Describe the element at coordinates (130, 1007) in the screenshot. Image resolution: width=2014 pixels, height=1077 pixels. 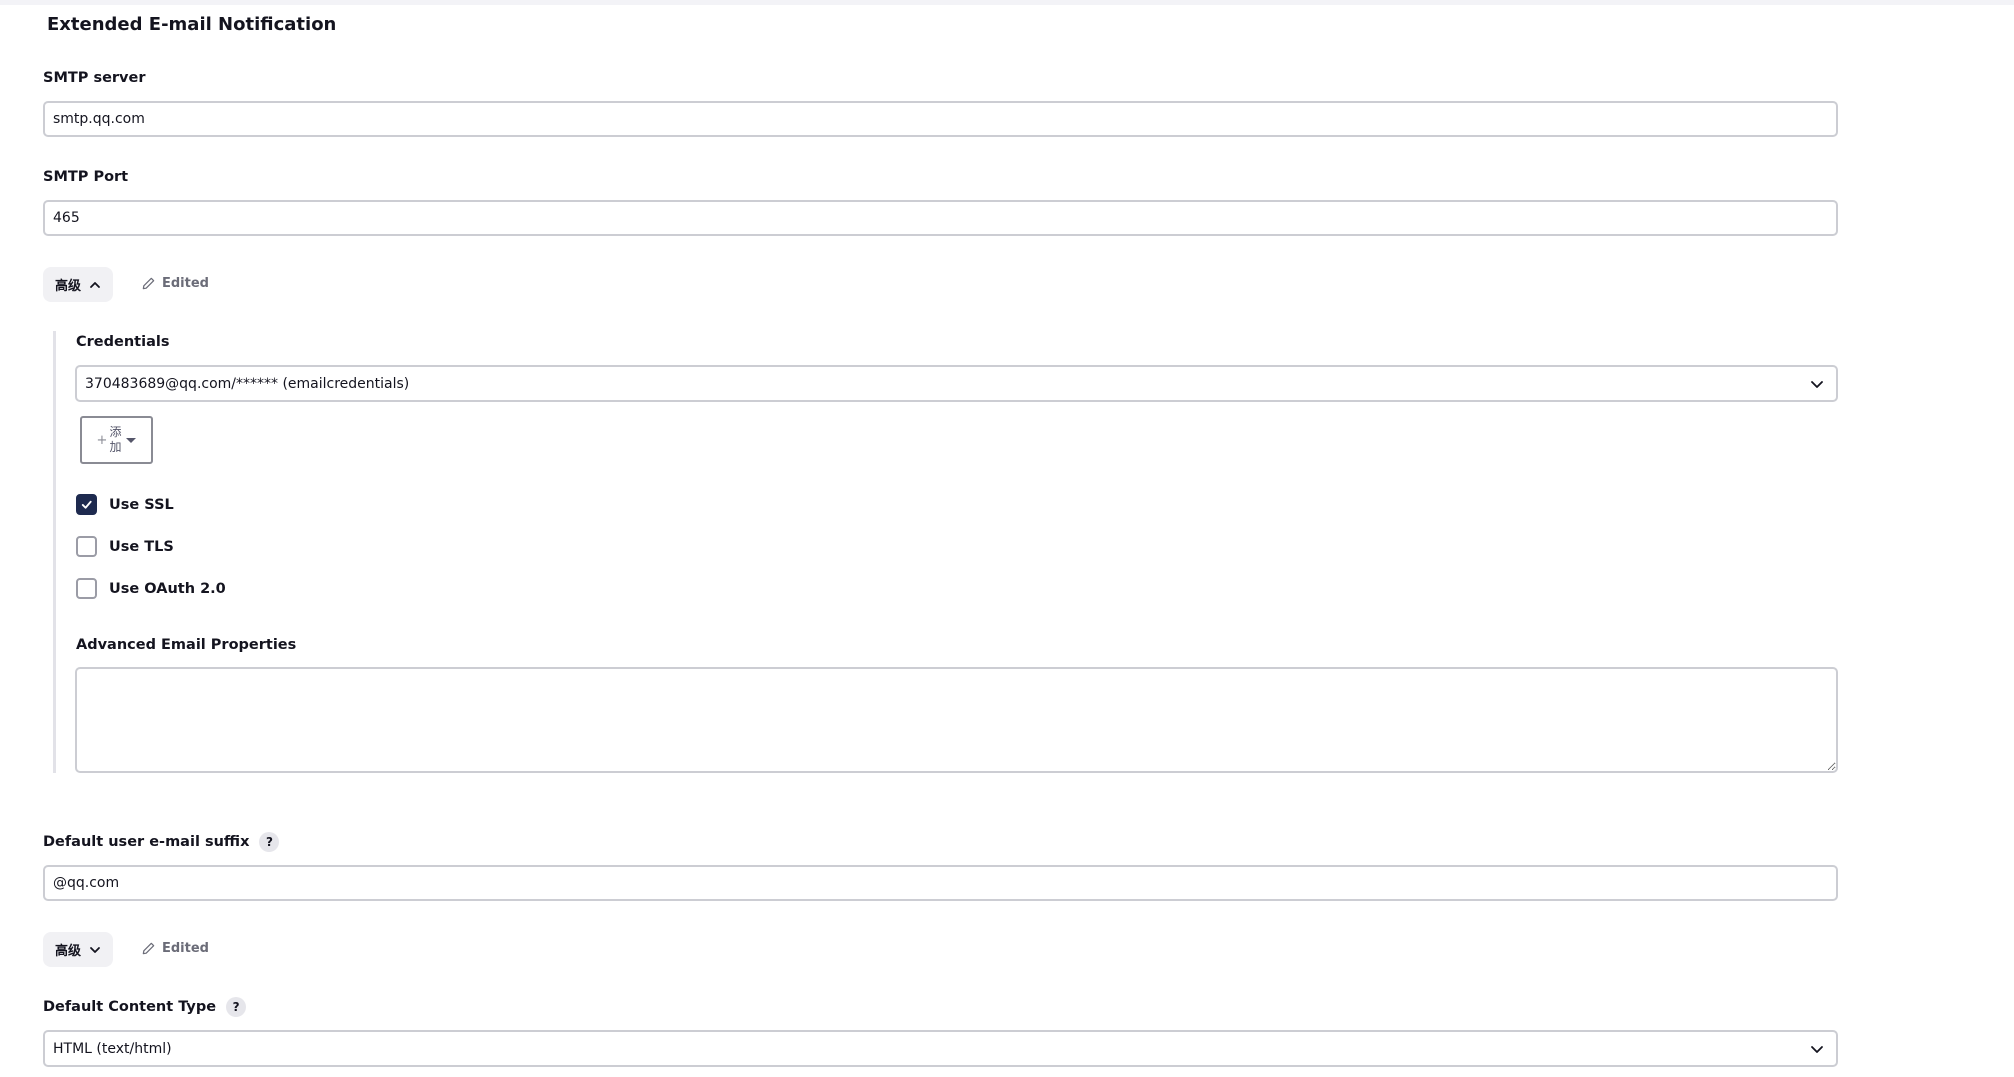
I see `default-content-type-label-text: Default Content Type` at that location.